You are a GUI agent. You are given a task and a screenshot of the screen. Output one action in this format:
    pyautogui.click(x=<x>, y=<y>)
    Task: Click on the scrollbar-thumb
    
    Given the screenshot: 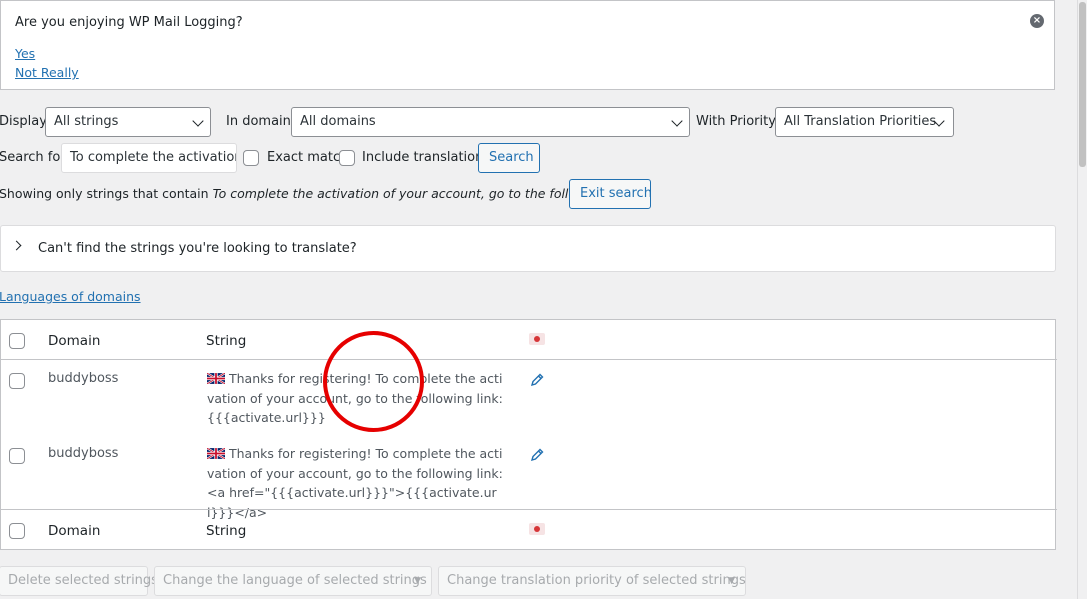 What is the action you would take?
    pyautogui.click(x=1082, y=84)
    